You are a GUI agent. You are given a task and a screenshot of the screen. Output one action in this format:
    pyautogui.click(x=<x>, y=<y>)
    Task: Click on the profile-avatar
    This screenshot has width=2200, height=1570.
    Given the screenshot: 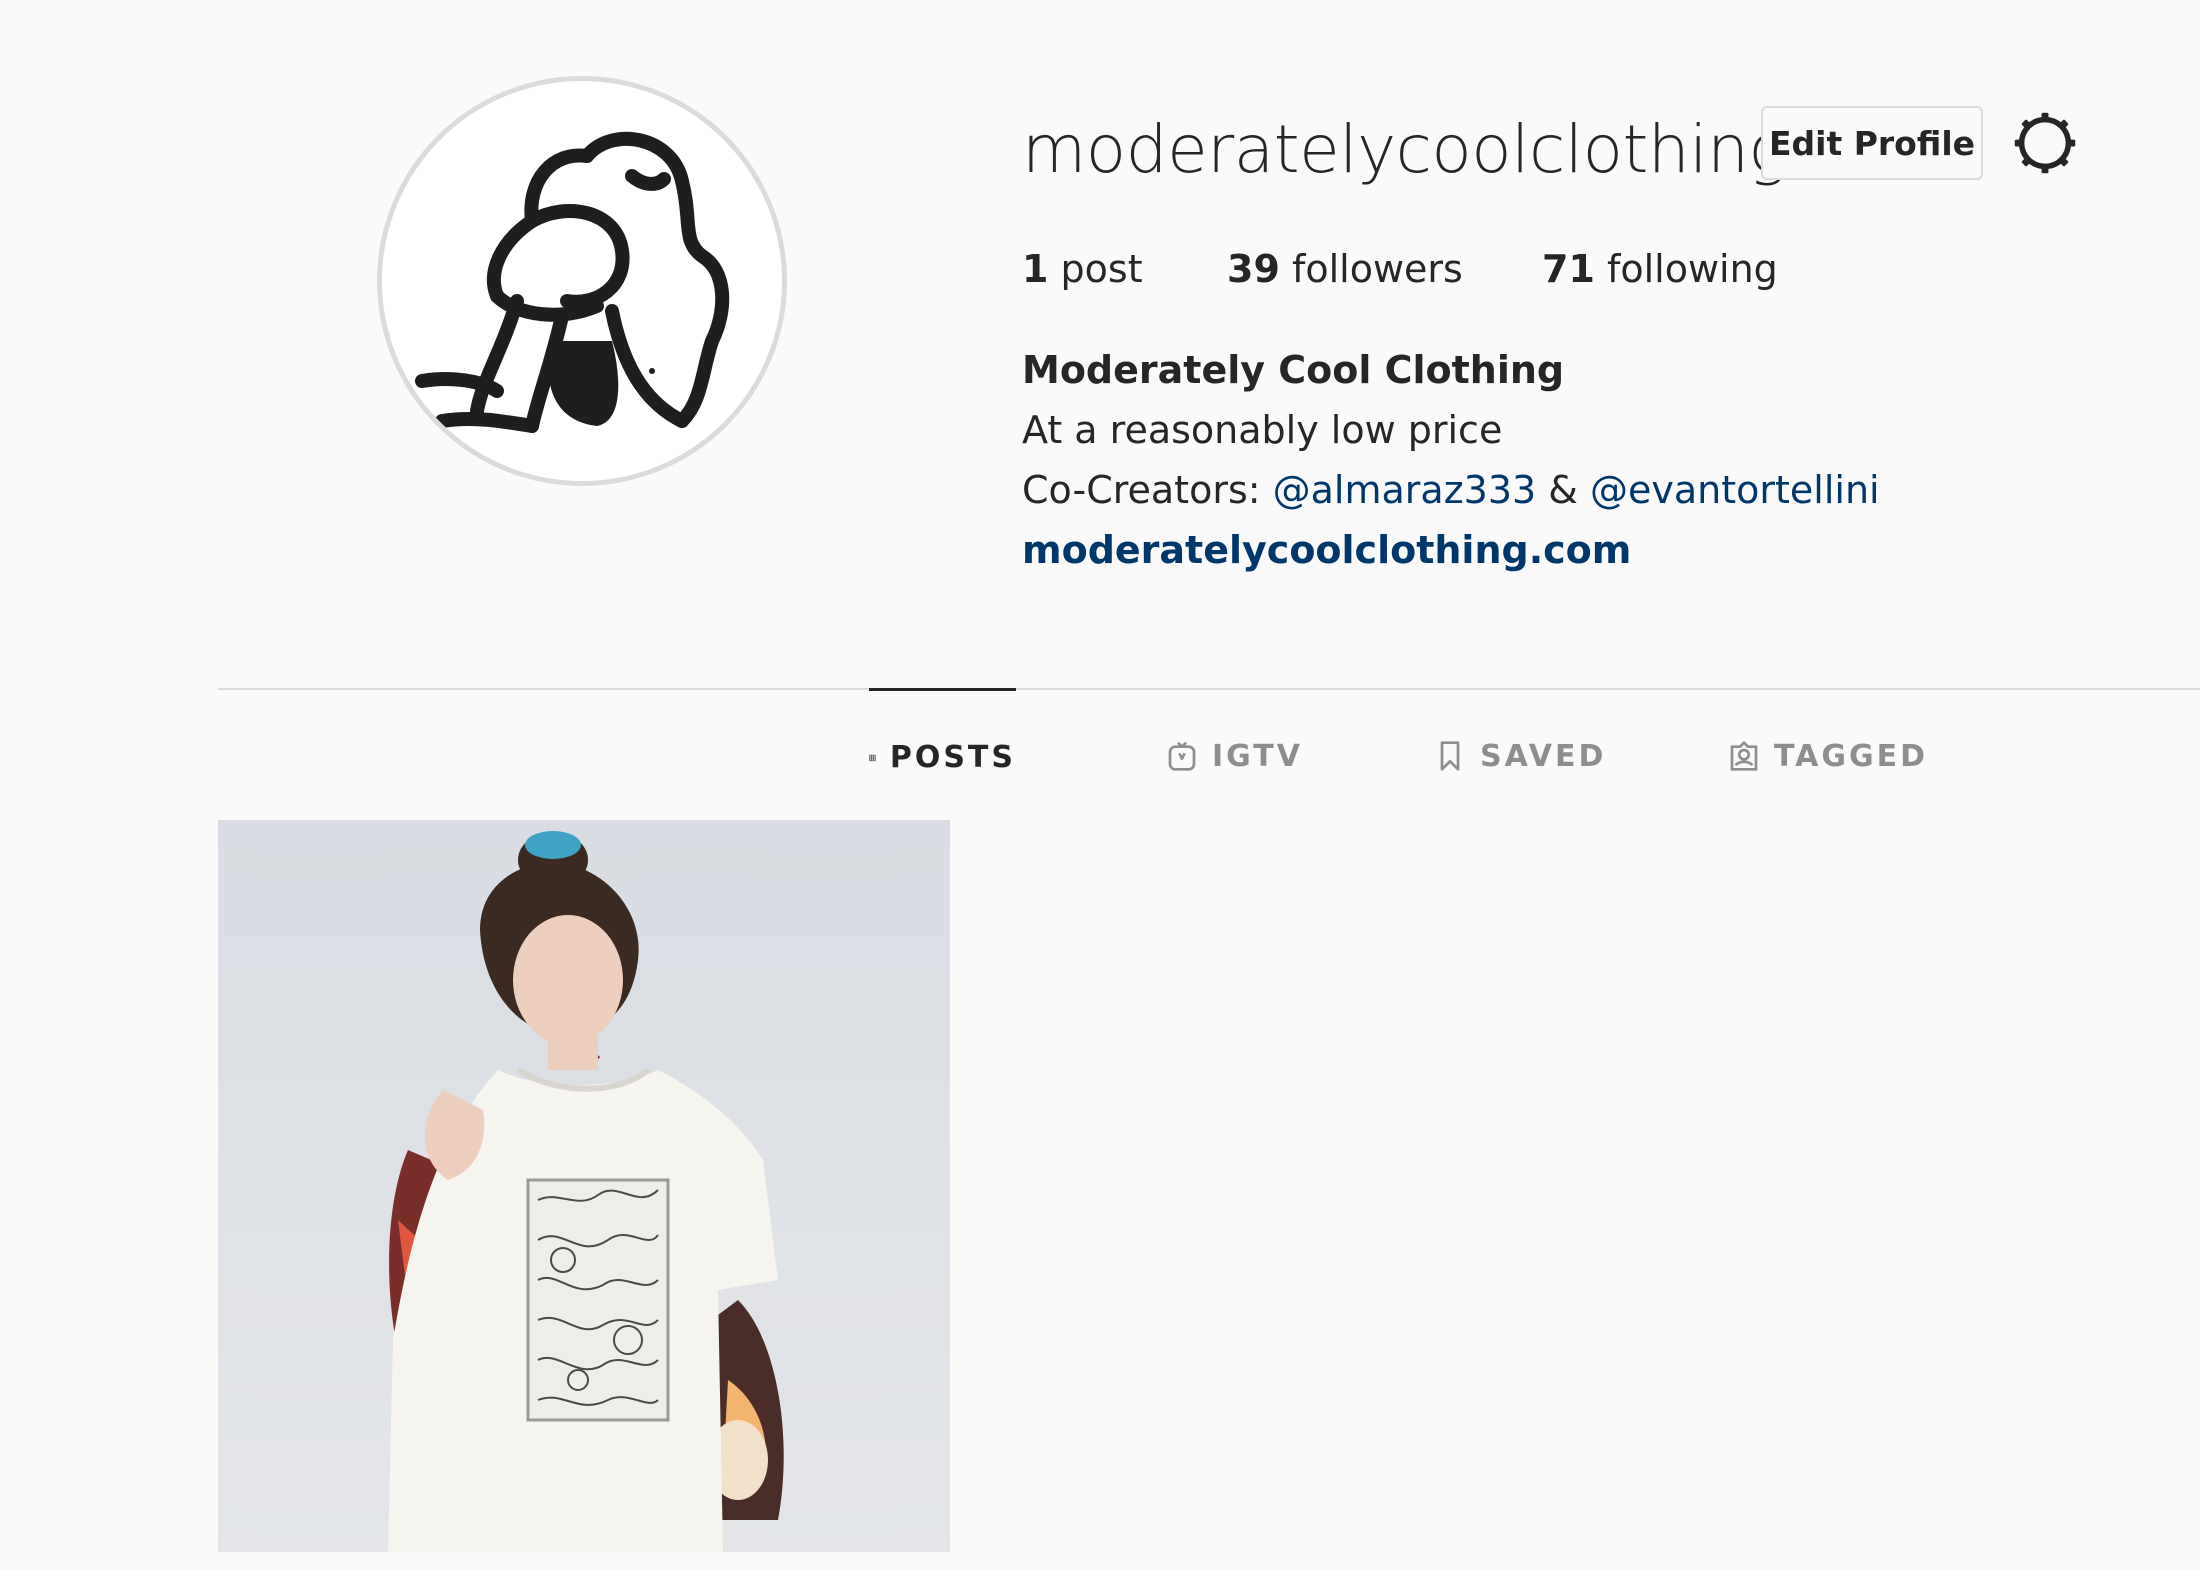 What is the action you would take?
    pyautogui.click(x=582, y=281)
    